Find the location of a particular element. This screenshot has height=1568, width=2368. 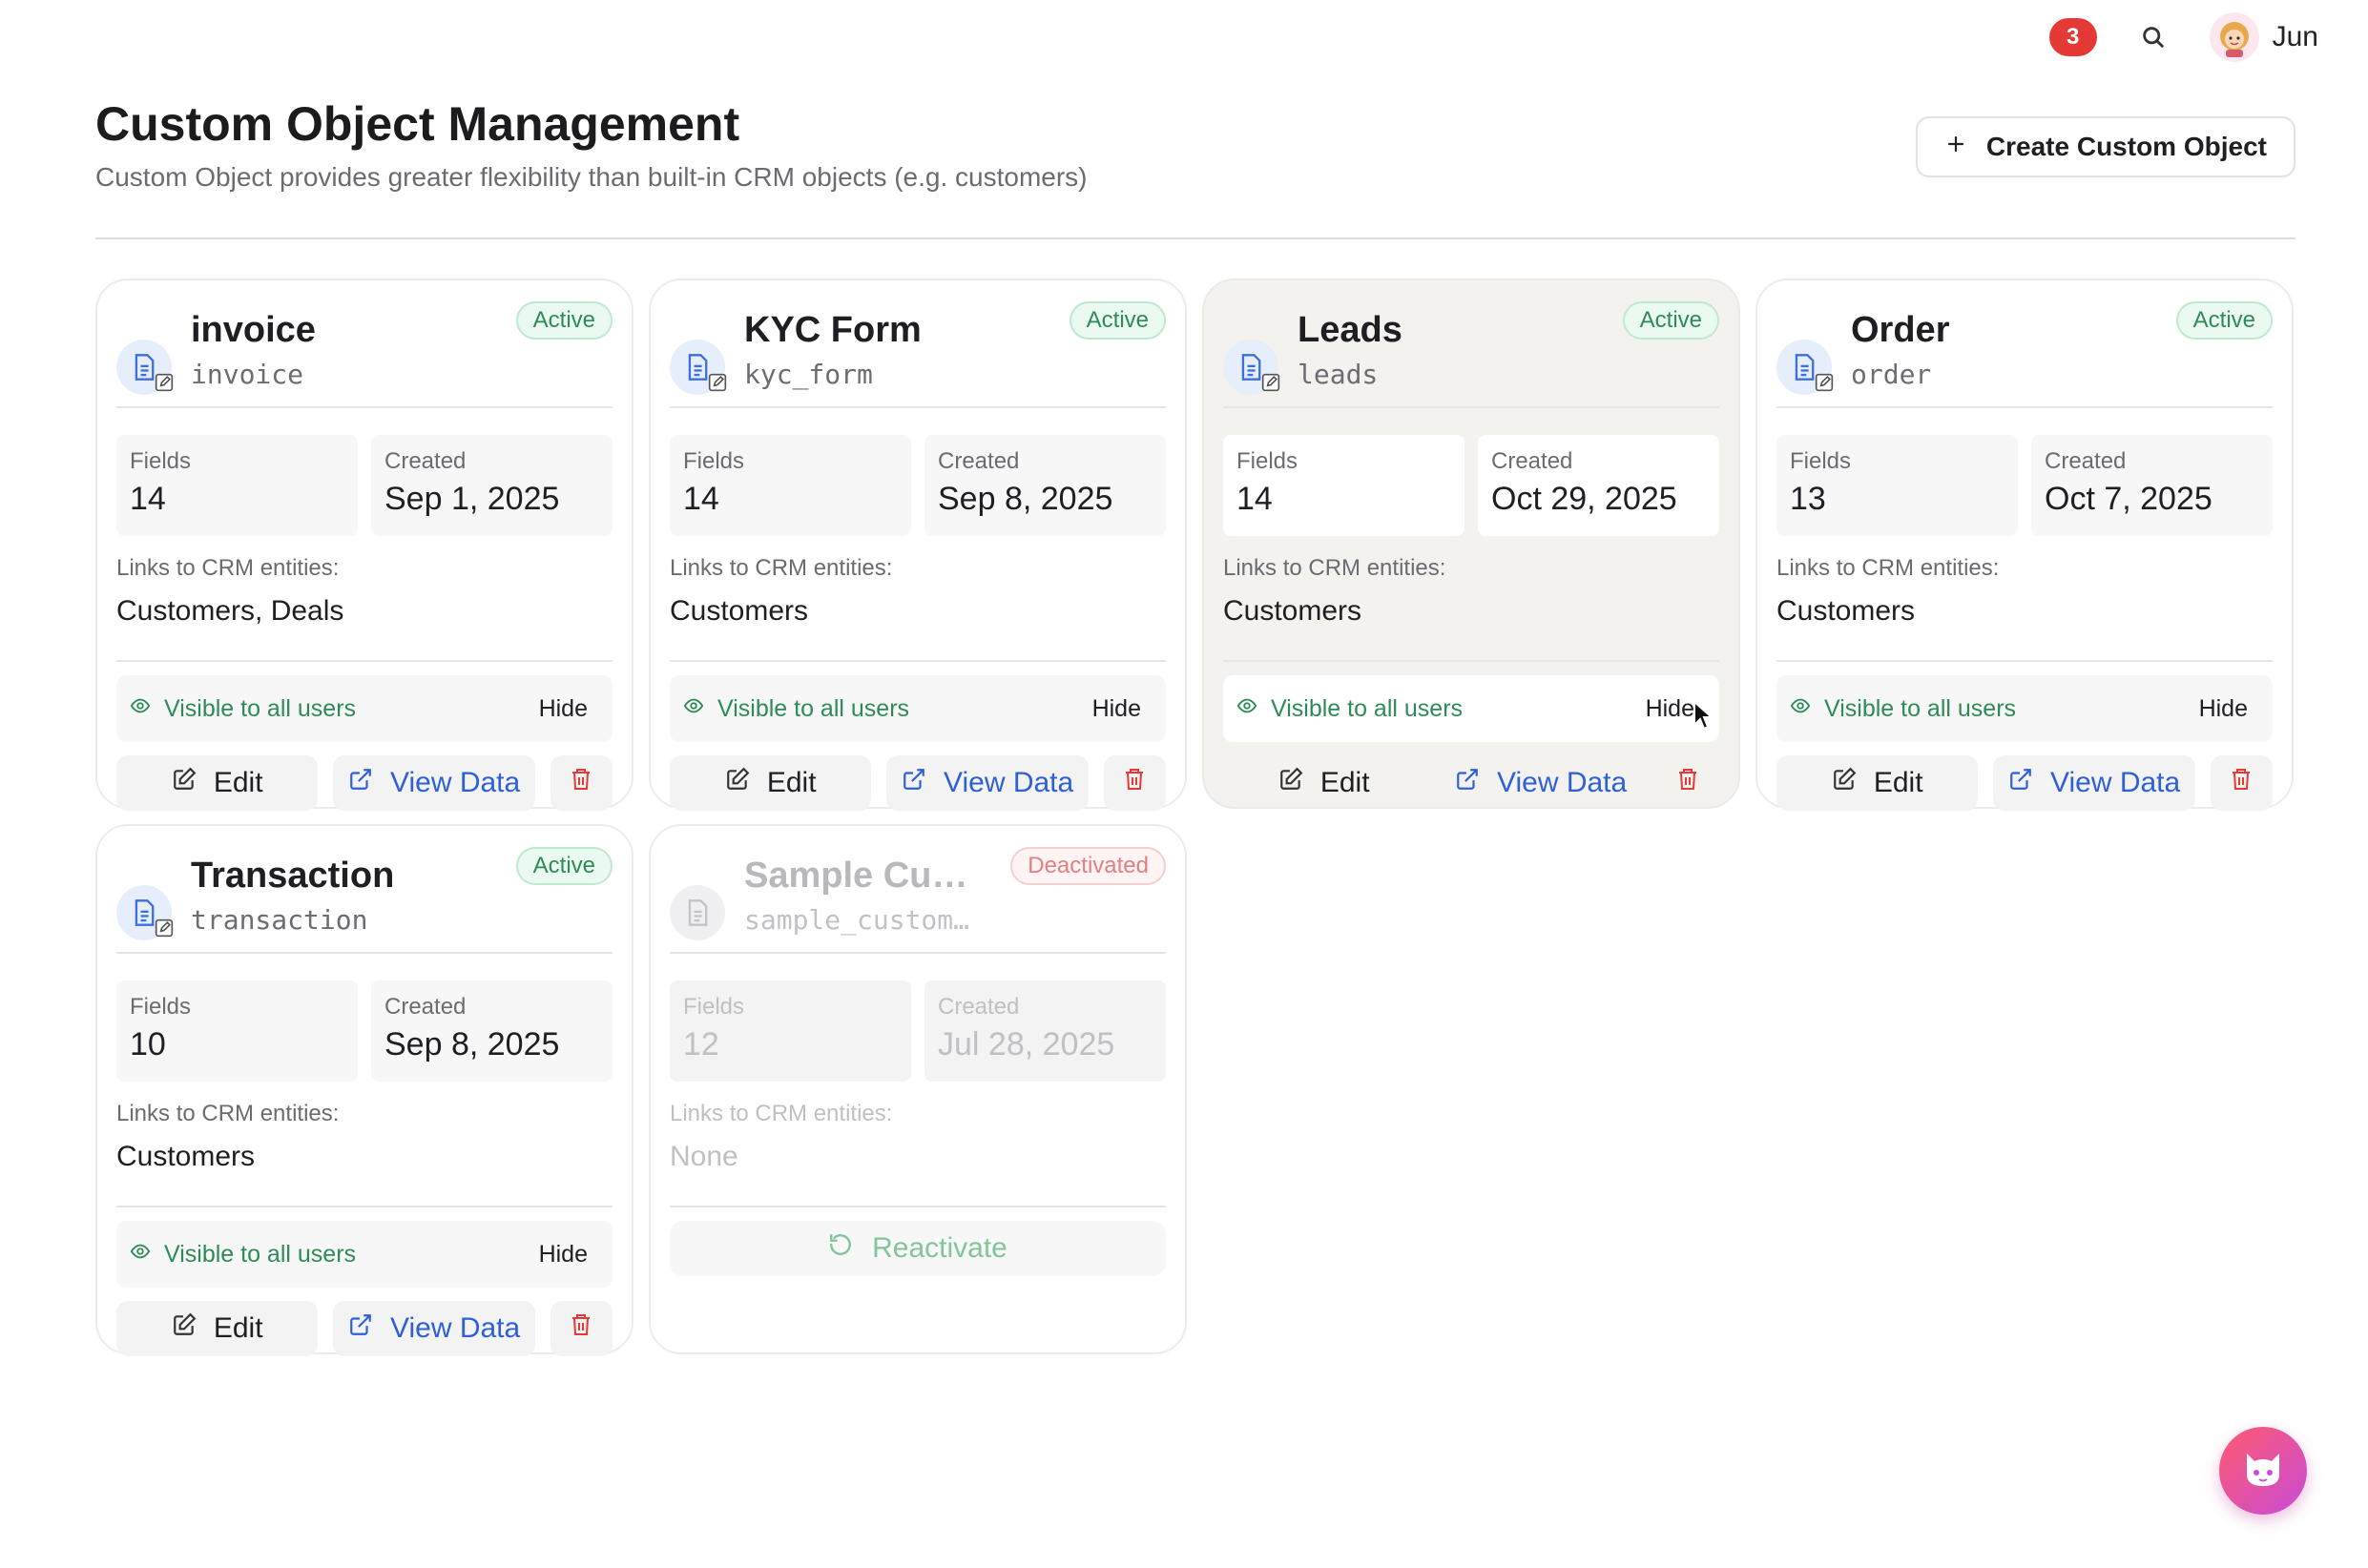

created-stat: Created Oct 29, 2025 is located at coordinates (1598, 486).